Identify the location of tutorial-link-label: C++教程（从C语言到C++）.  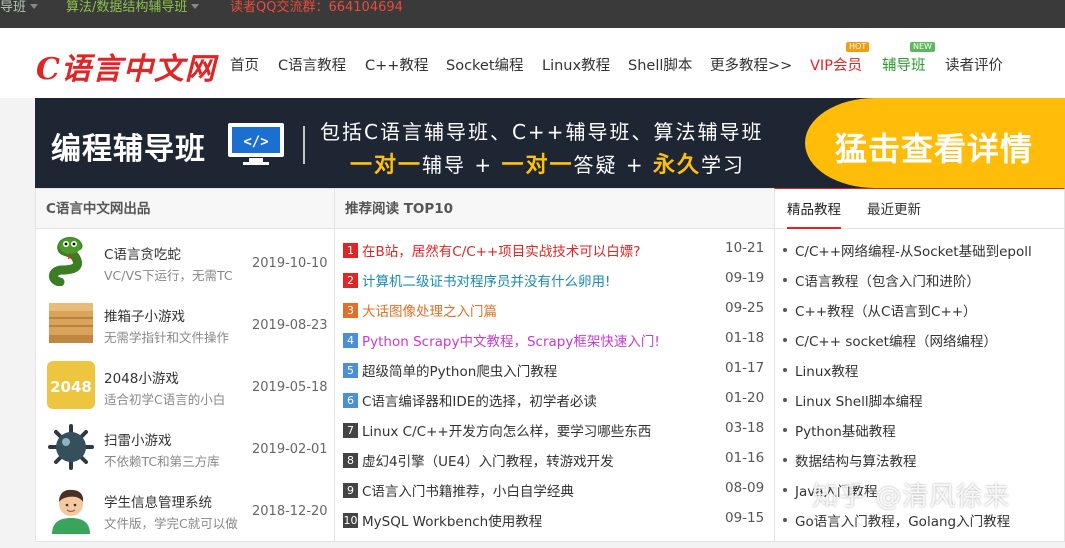
(886, 312).